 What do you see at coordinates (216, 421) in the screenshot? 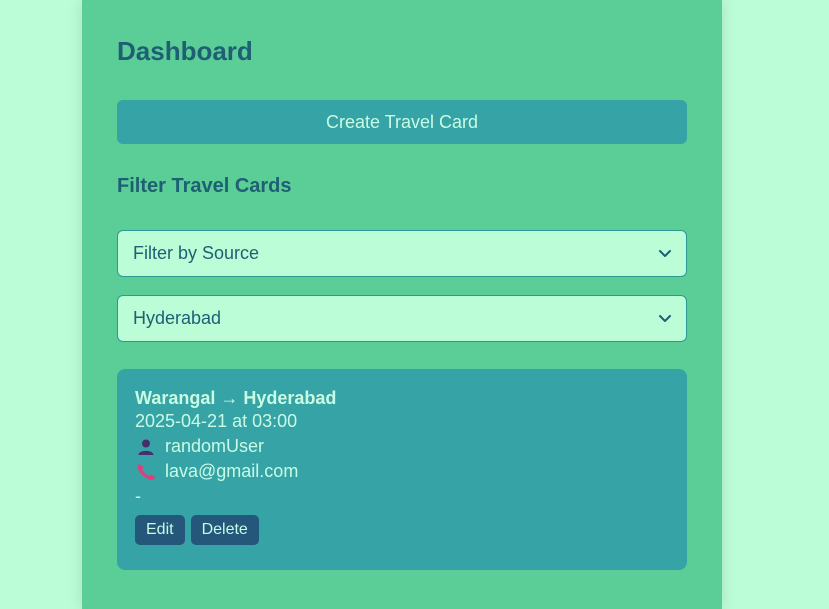
I see `travel-card-datetime: 2025-04-21 at 03:00` at bounding box center [216, 421].